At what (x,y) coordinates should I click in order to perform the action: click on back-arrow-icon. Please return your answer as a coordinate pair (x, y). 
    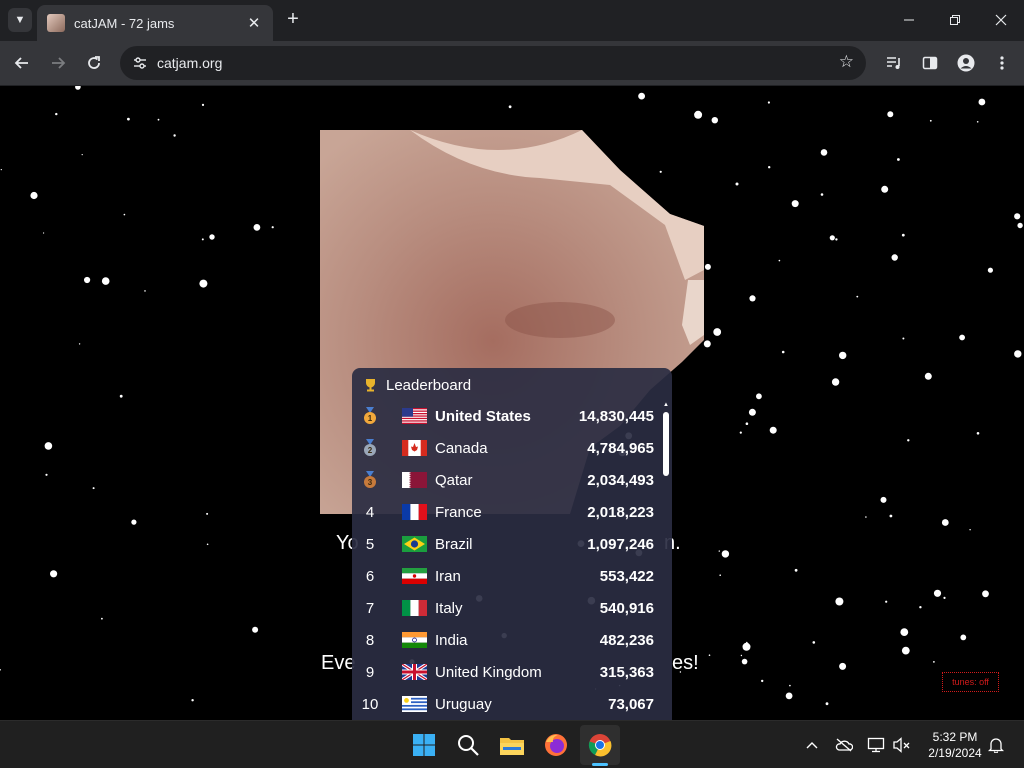
    Looking at the image, I should click on (21, 63).